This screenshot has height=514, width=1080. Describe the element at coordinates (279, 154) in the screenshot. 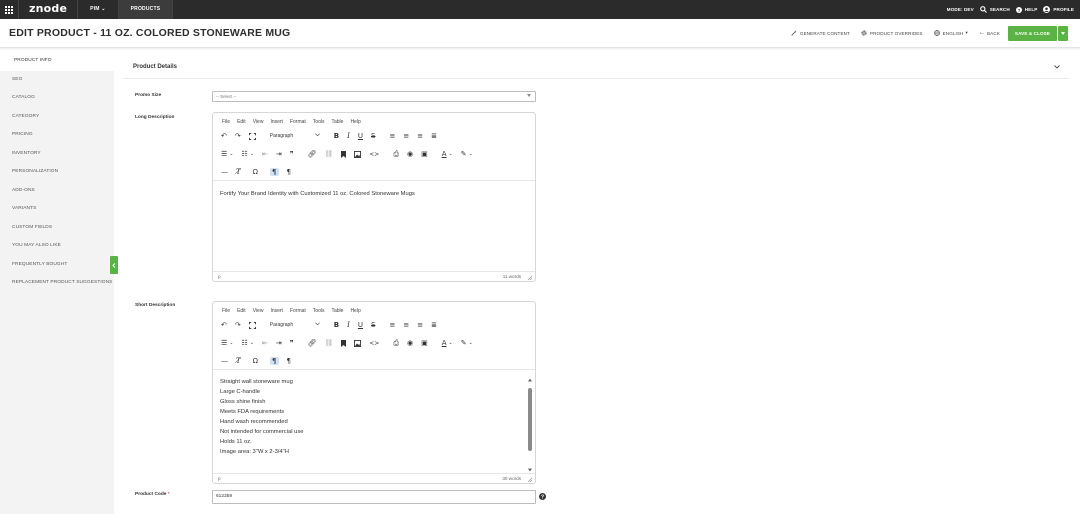

I see `indent-icon: ⇥` at that location.